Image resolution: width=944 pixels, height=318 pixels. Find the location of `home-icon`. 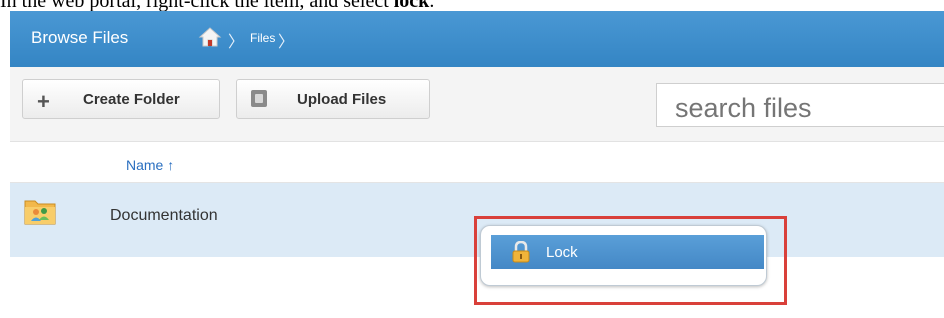

home-icon is located at coordinates (210, 37).